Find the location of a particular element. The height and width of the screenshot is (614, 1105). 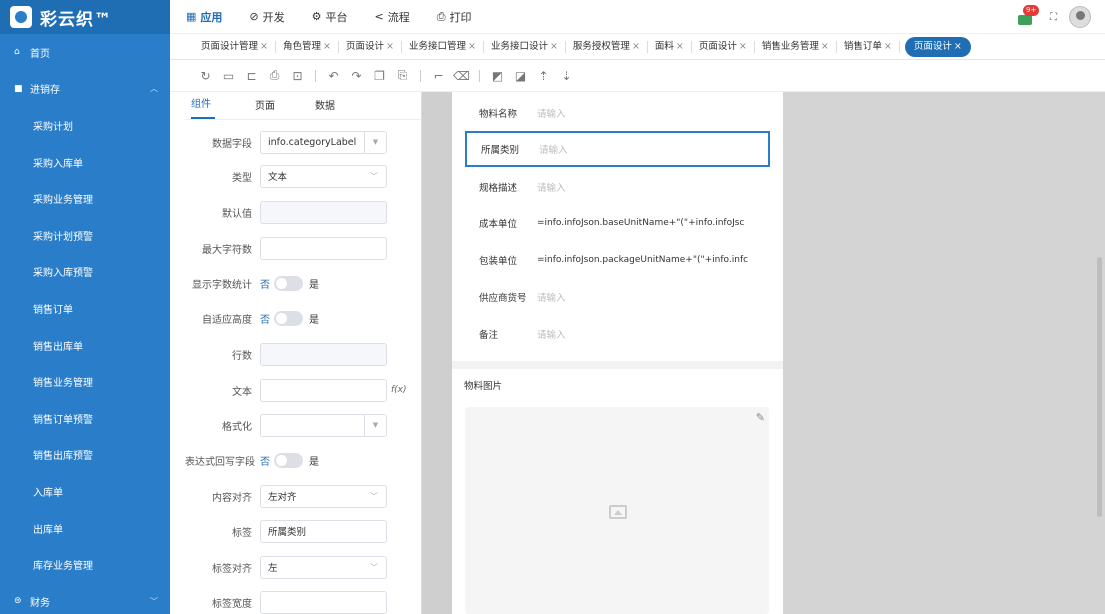

tab: 业务接口设计 × is located at coordinates (525, 46).